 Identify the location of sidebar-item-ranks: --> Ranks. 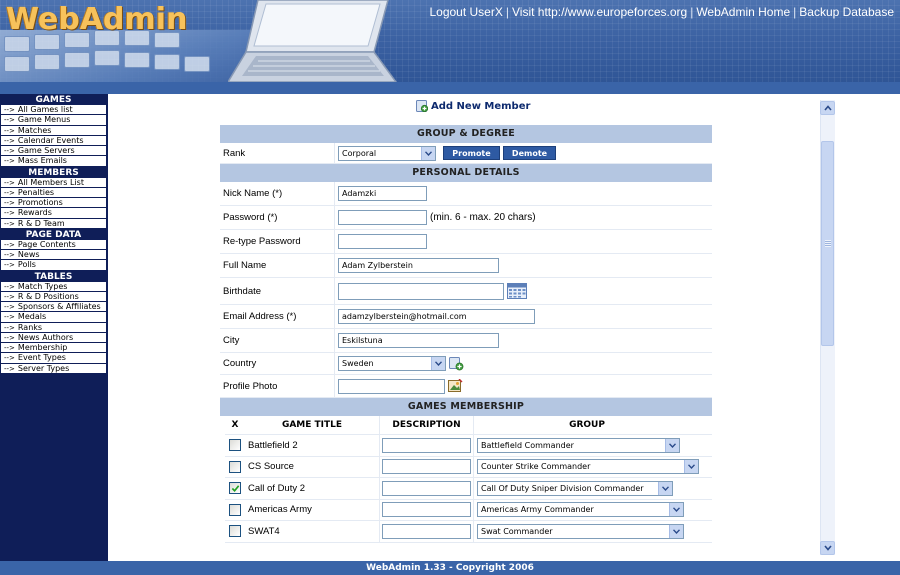
(53, 327).